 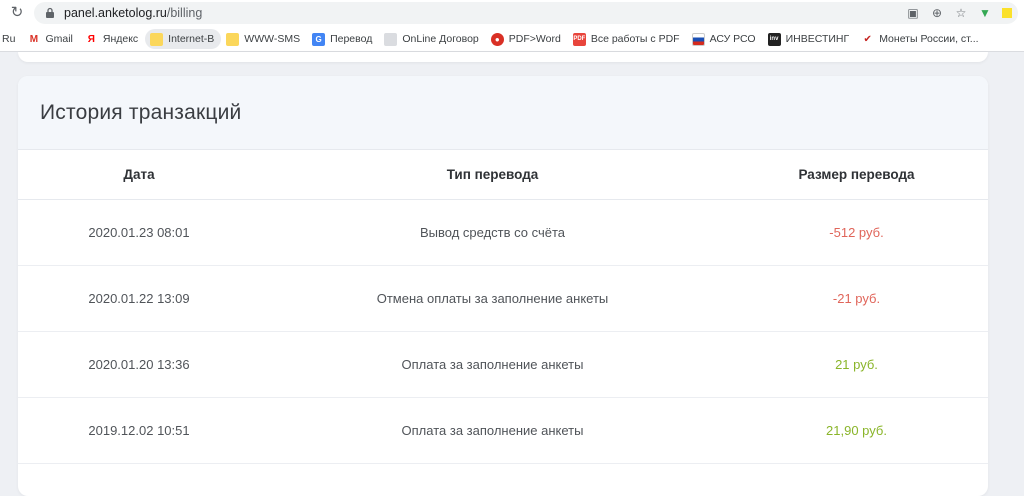 What do you see at coordinates (534, 39) in the screenshot?
I see `bookmark-label: PDF>Word` at bounding box center [534, 39].